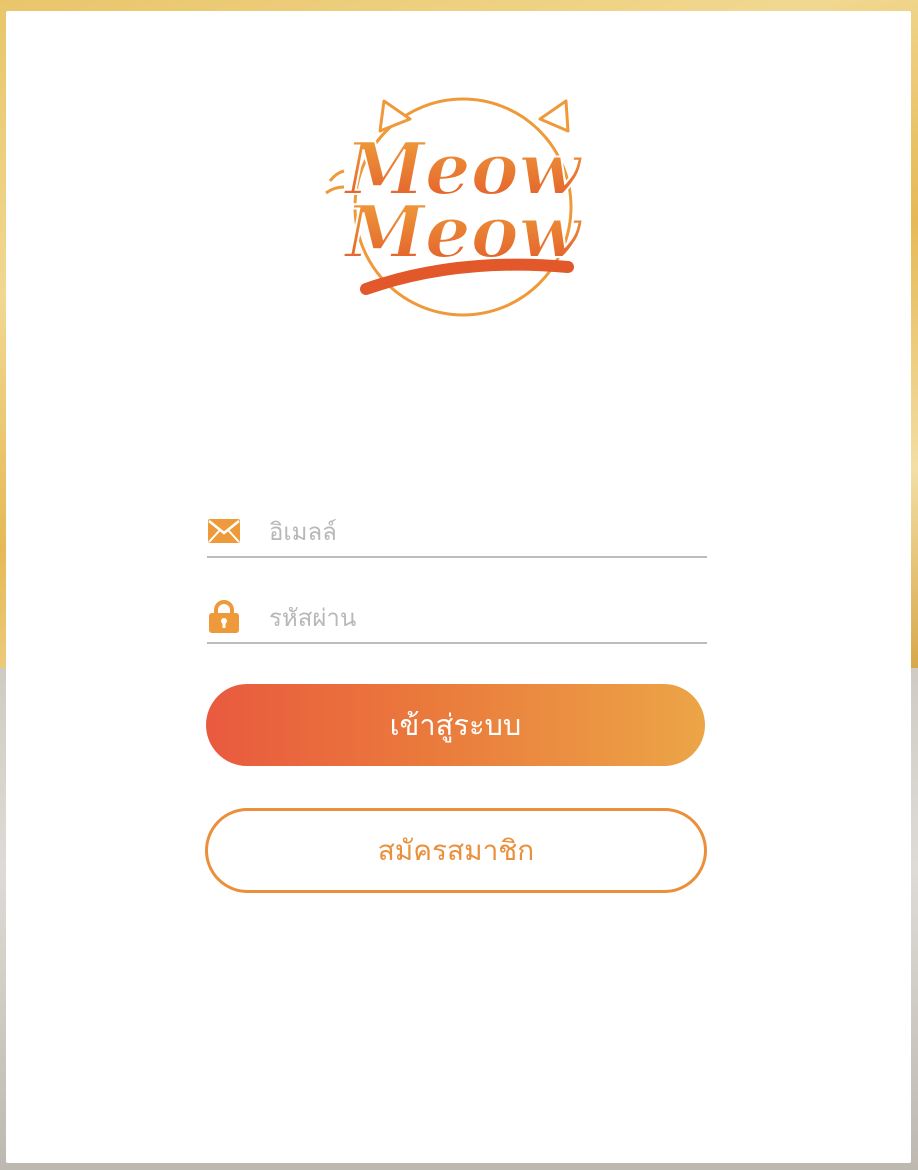  Describe the element at coordinates (484, 618) in the screenshot. I see `password-input` at that location.